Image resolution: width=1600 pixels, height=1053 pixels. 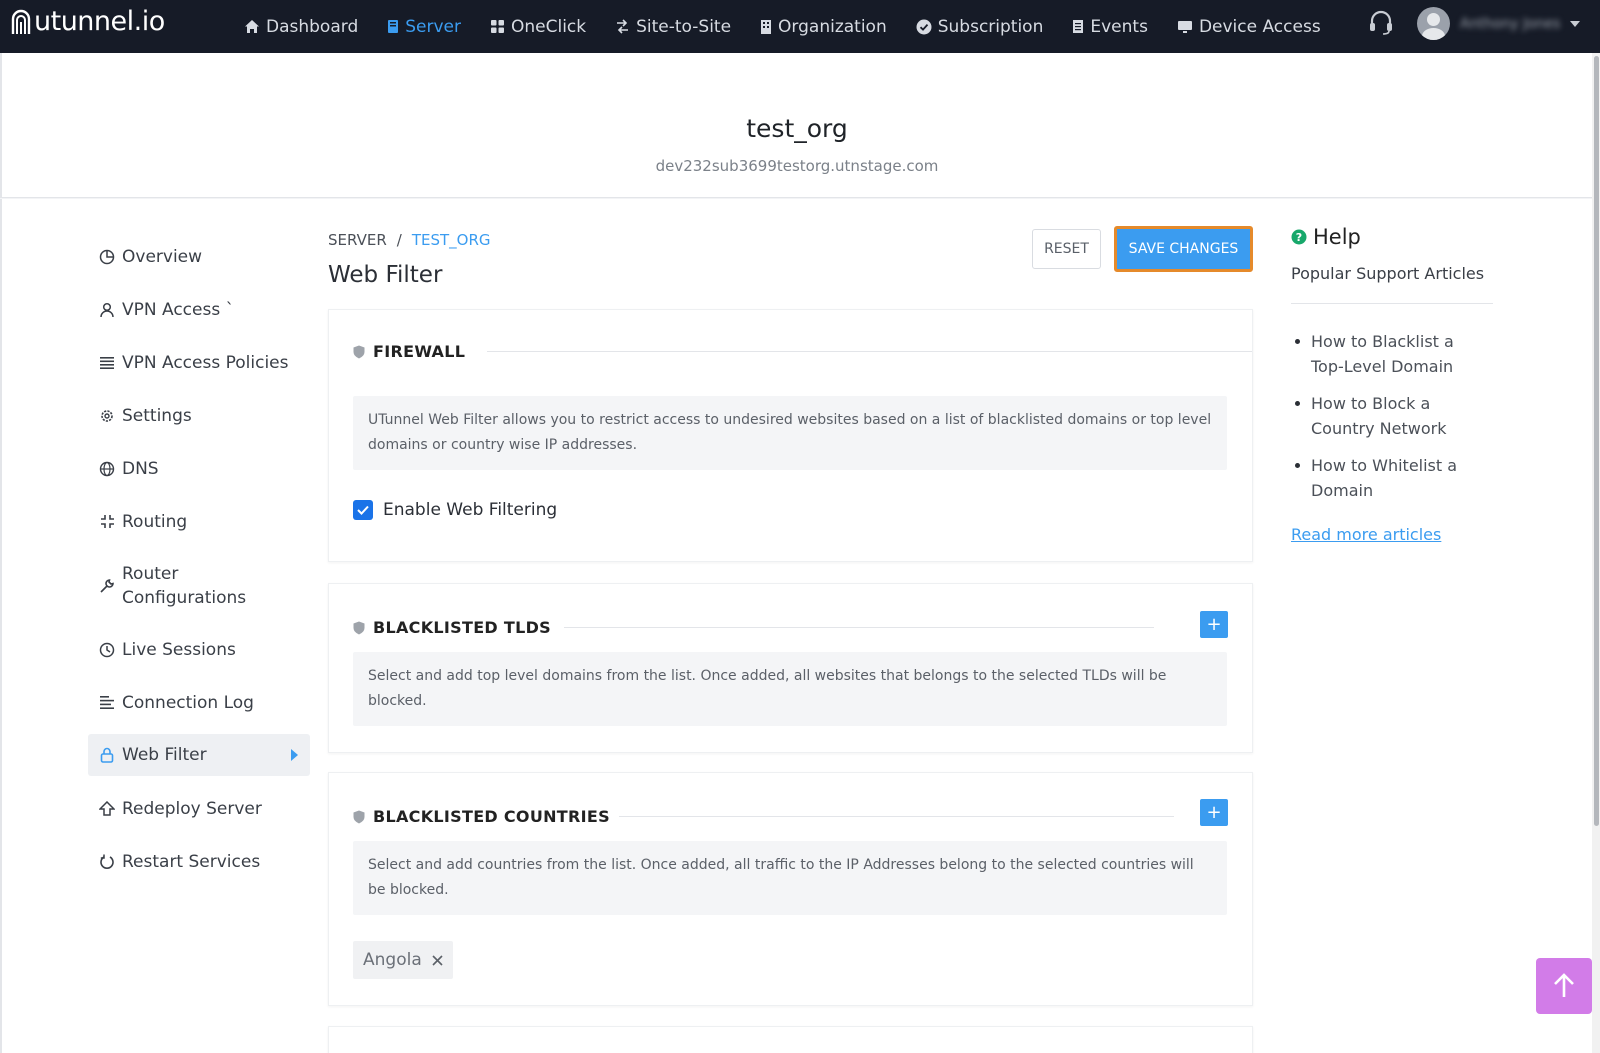 I want to click on nav-item-device-access: Device Access, so click(x=1249, y=27).